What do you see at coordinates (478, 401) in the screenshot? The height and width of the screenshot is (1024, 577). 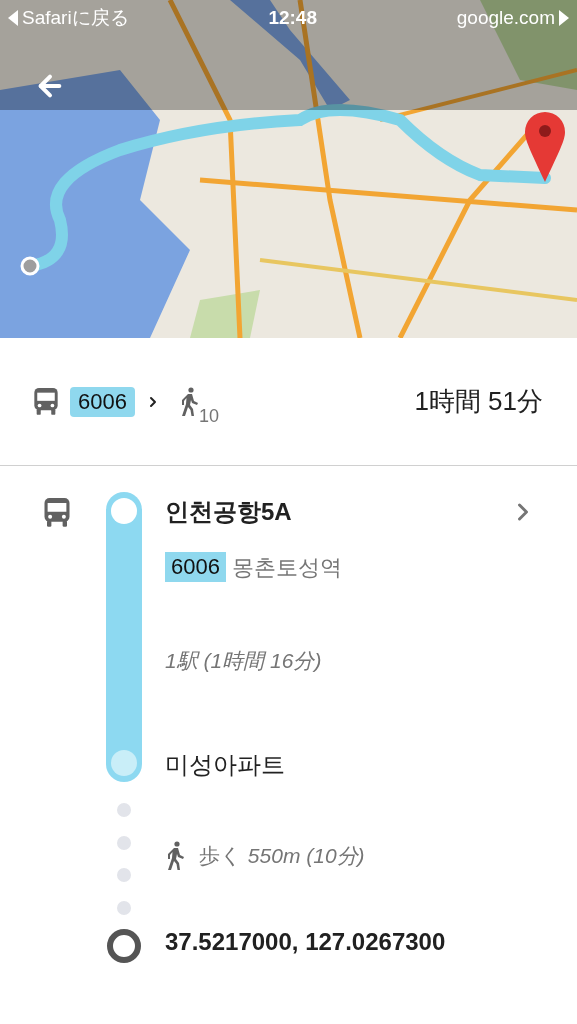 I see `total-duration: 1時間 51分` at bounding box center [478, 401].